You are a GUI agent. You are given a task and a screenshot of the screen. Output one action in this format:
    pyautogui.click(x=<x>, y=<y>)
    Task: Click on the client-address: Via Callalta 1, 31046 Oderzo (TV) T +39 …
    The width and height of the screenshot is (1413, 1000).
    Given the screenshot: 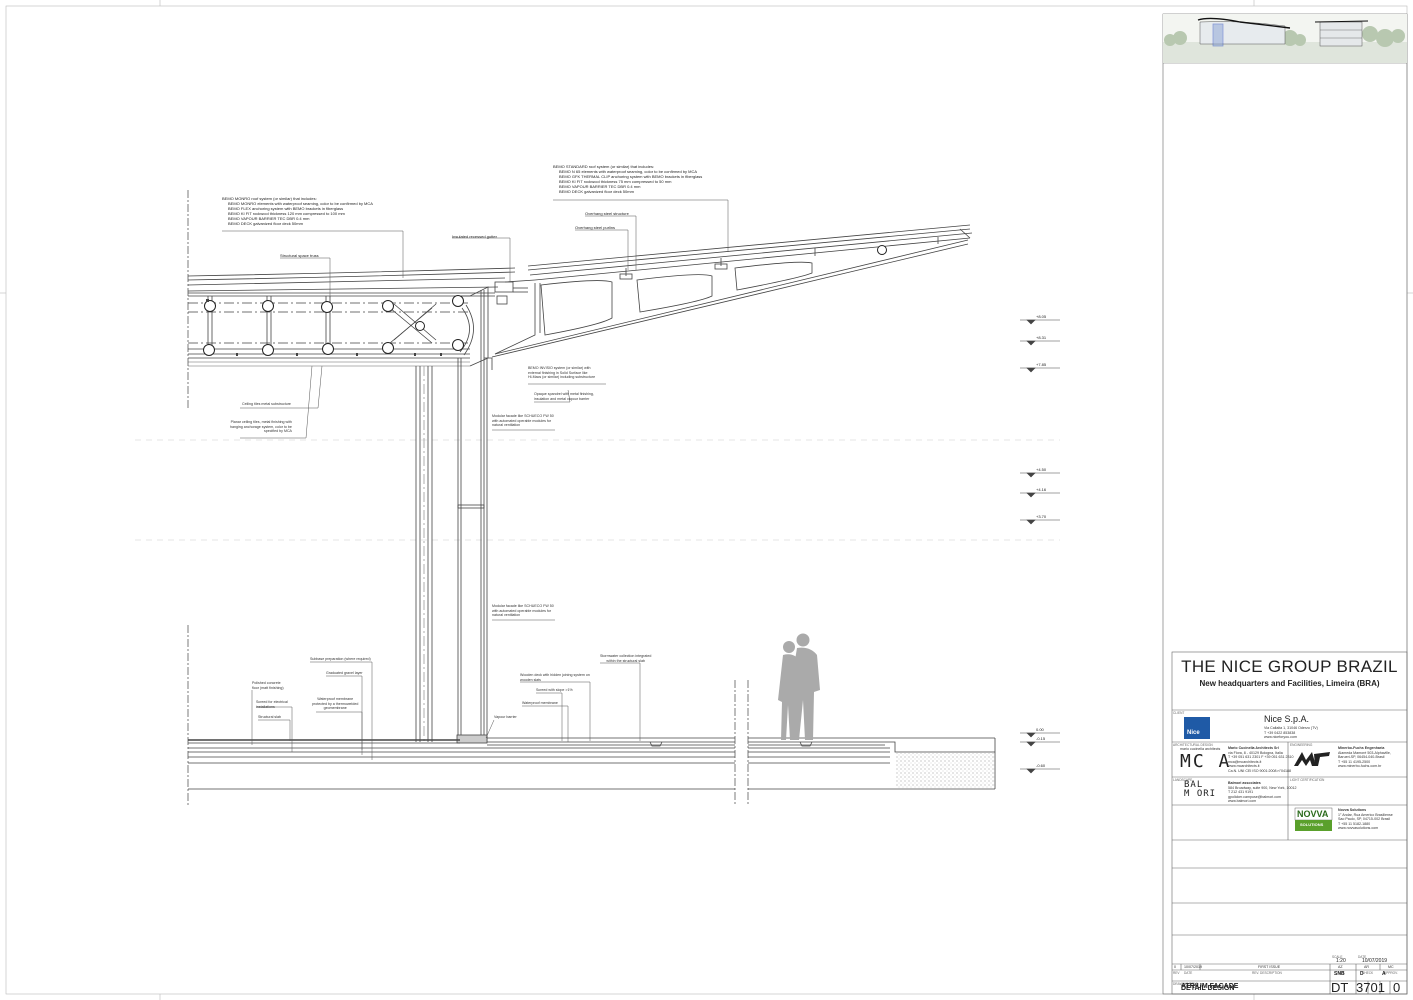 What is the action you would take?
    pyautogui.click(x=1291, y=733)
    